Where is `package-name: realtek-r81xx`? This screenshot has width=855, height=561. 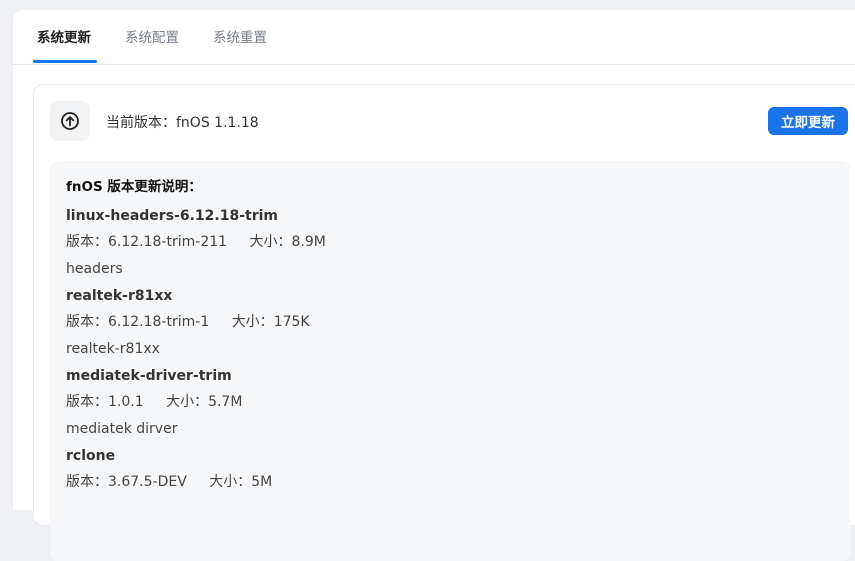
package-name: realtek-r81xx is located at coordinates (119, 296).